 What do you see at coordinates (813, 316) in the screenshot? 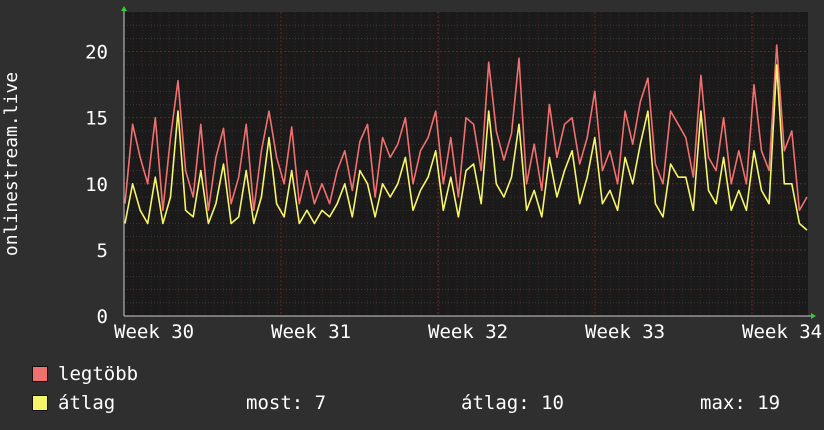
I see `x-axis-arrow` at bounding box center [813, 316].